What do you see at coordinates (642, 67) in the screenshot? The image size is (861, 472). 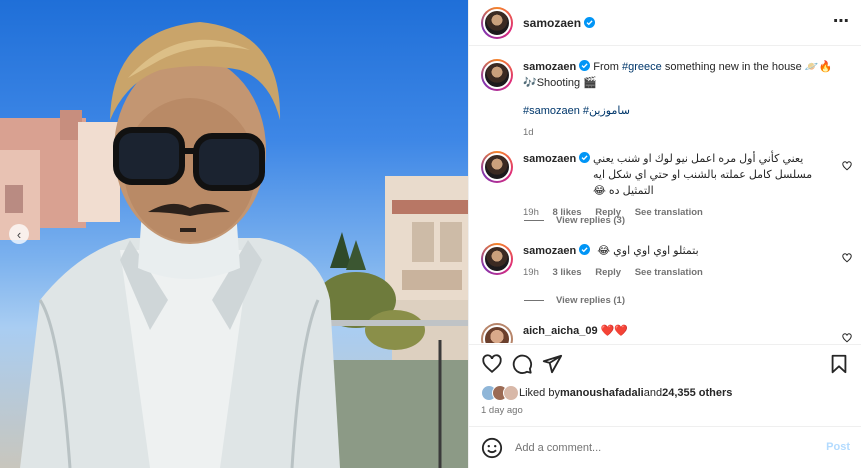 I see `hashtag-greece: #greece` at bounding box center [642, 67].